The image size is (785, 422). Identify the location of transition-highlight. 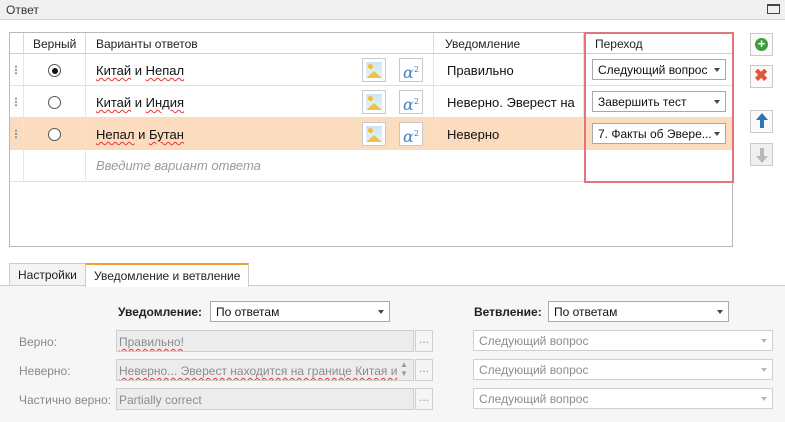
(659, 107).